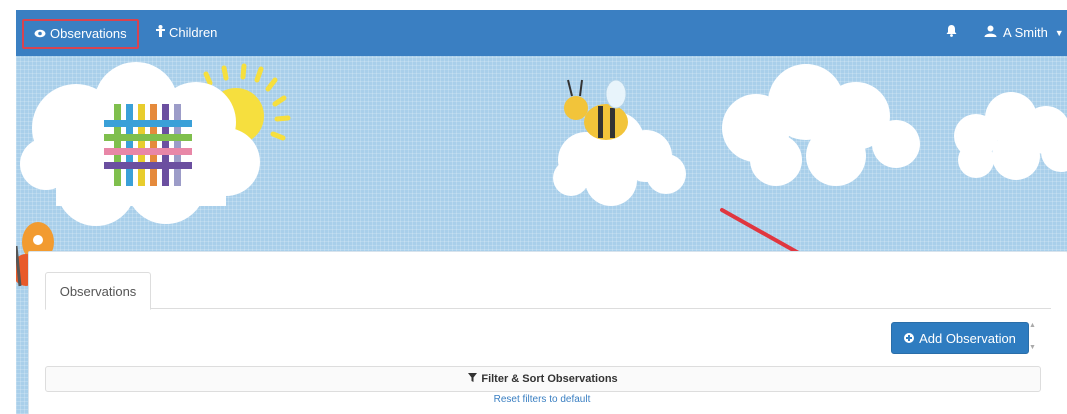 The image size is (1067, 414). I want to click on chevron-up-icon: ▲, so click(1032, 325).